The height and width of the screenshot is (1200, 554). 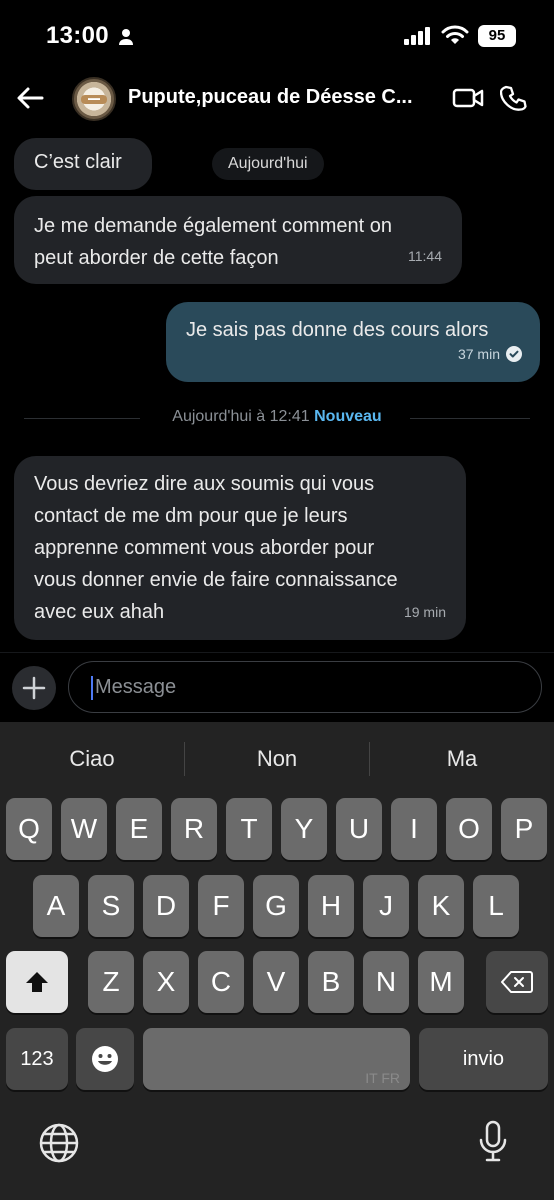 I want to click on suggestion-bar: Ciao Non Ma, so click(x=277, y=760).